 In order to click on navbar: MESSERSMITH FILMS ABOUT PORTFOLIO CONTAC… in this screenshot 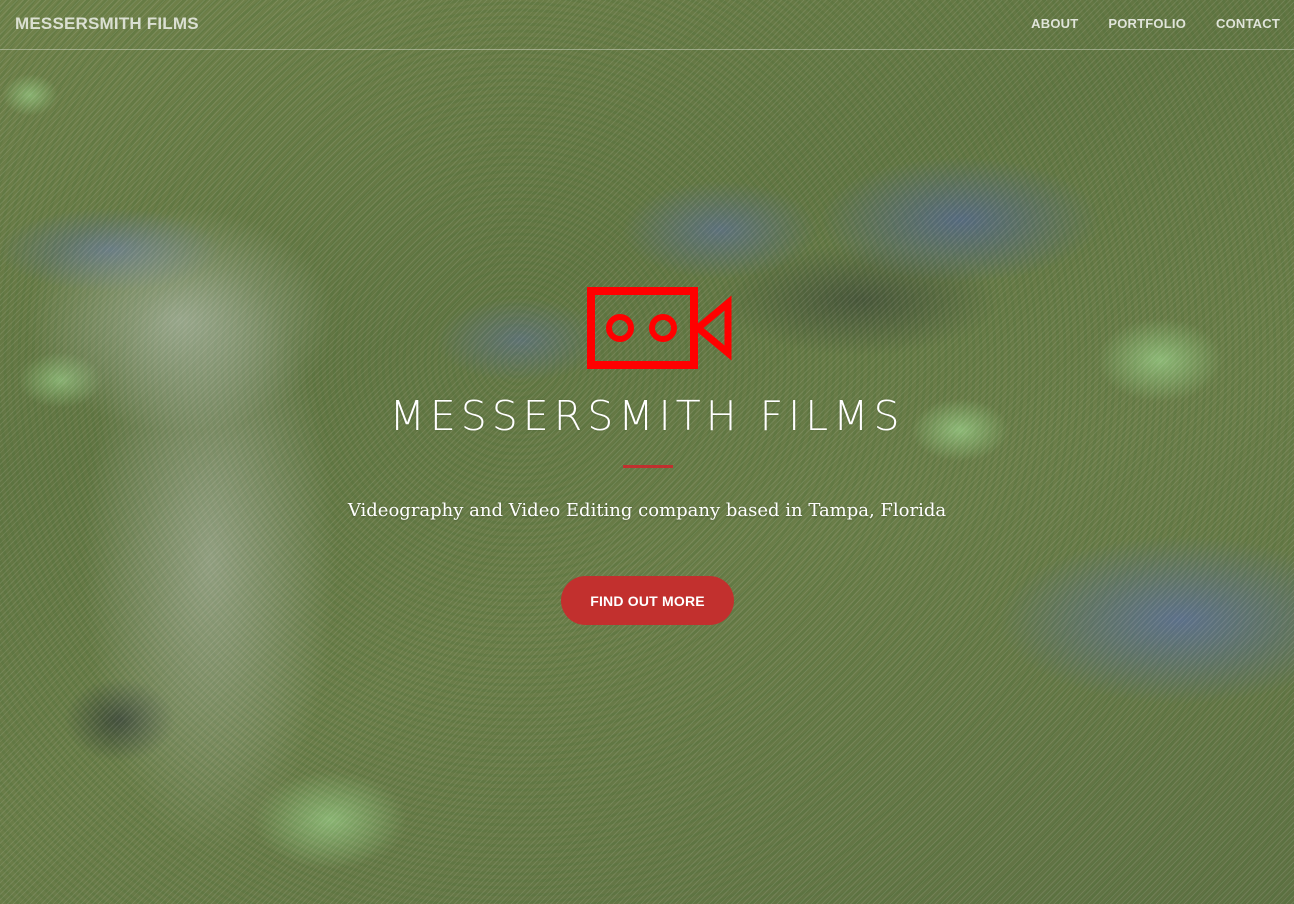, I will do `click(647, 25)`.